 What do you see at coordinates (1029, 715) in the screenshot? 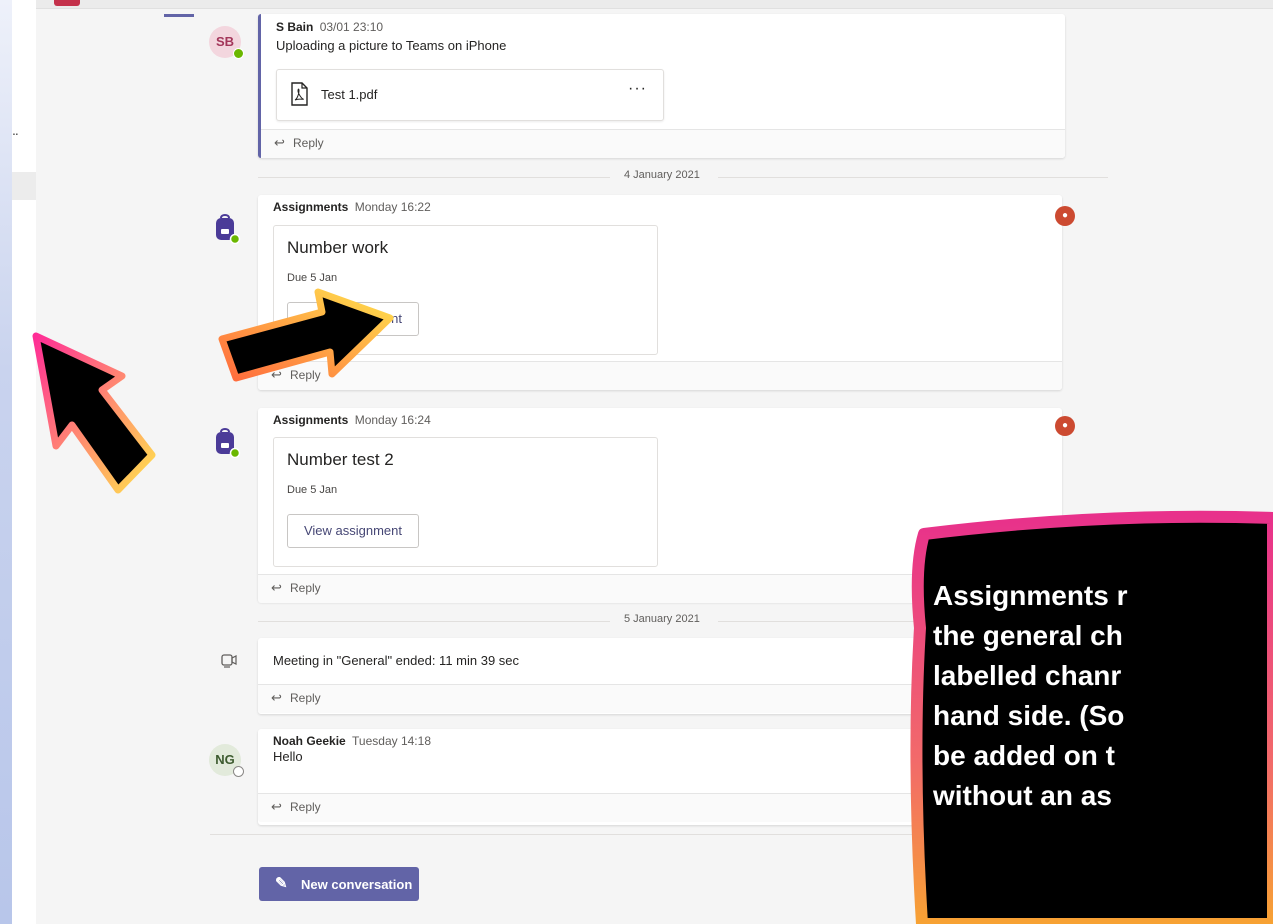
I see `callout-line: hand side. (So` at bounding box center [1029, 715].